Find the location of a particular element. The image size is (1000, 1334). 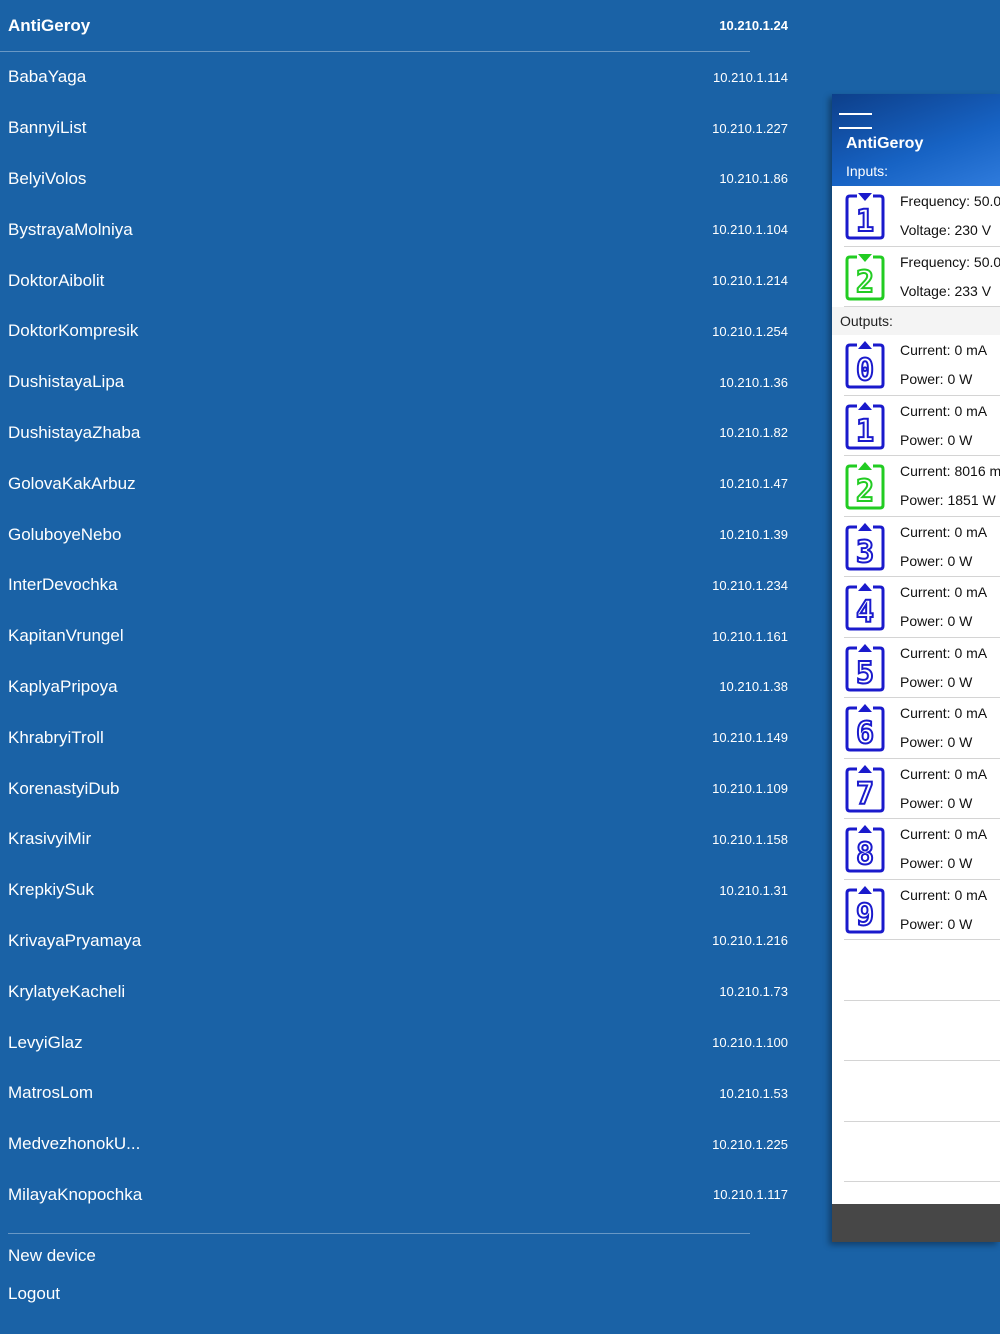

device-ip: 10.210.1.161 is located at coordinates (750, 636).